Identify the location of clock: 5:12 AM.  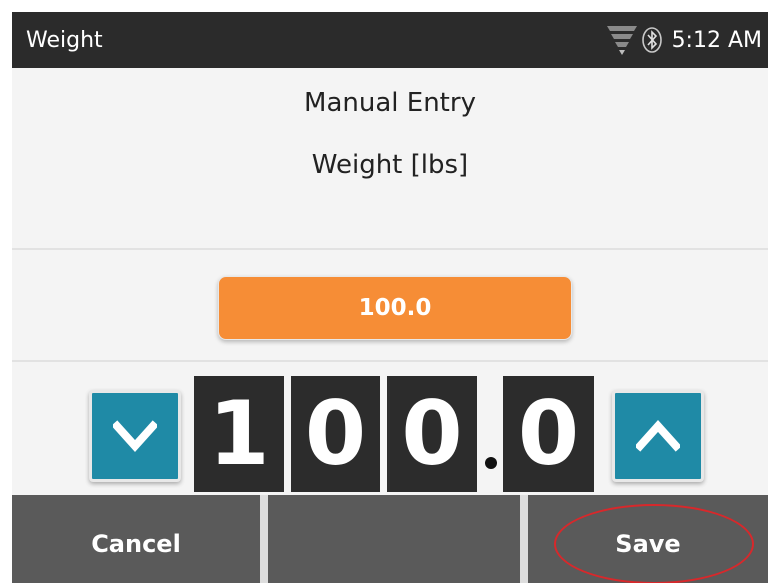
(716, 40).